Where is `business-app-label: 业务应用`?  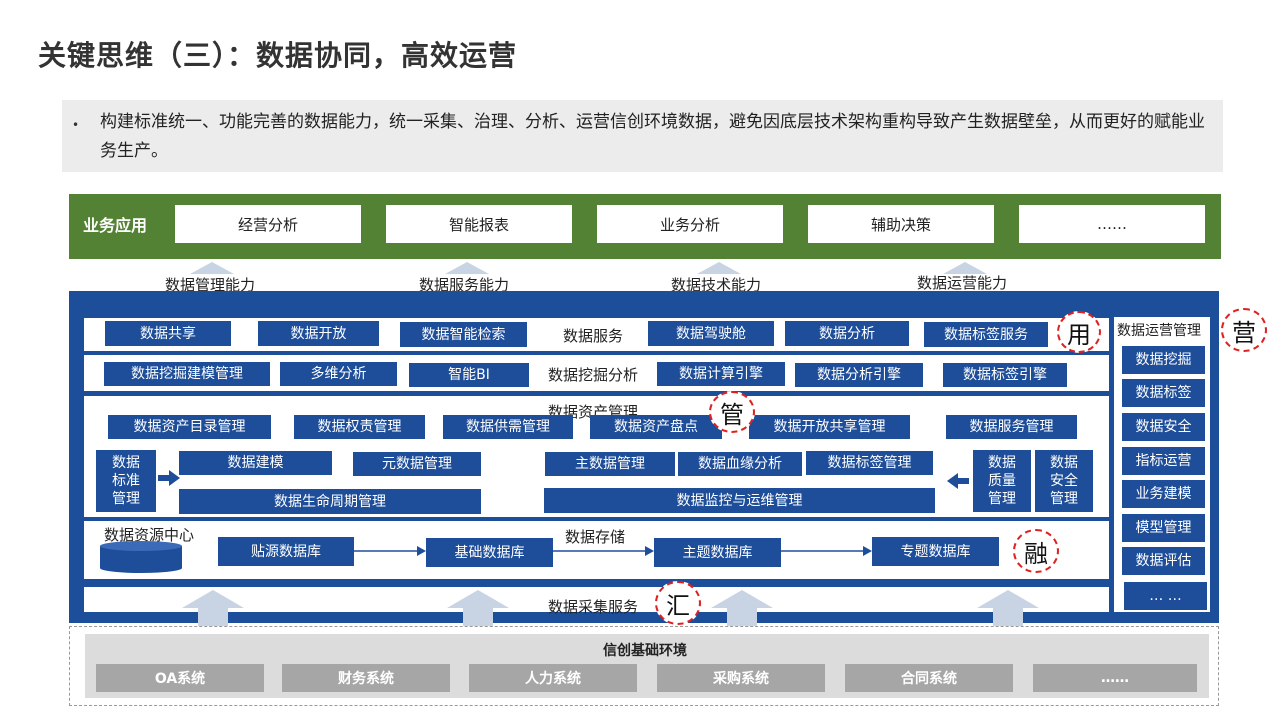
business-app-label: 业务应用 is located at coordinates (115, 225).